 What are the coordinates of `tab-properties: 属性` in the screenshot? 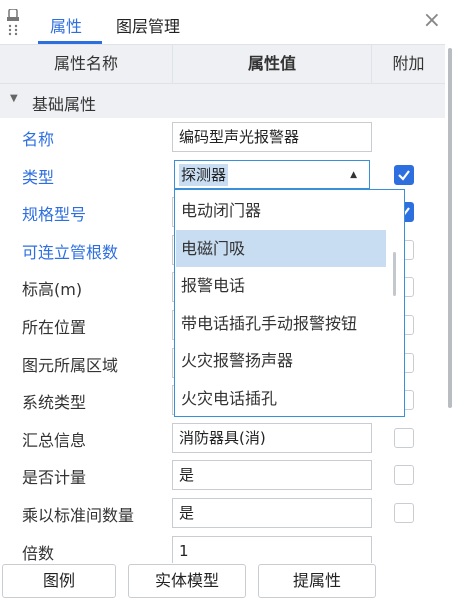 It's located at (70, 28).